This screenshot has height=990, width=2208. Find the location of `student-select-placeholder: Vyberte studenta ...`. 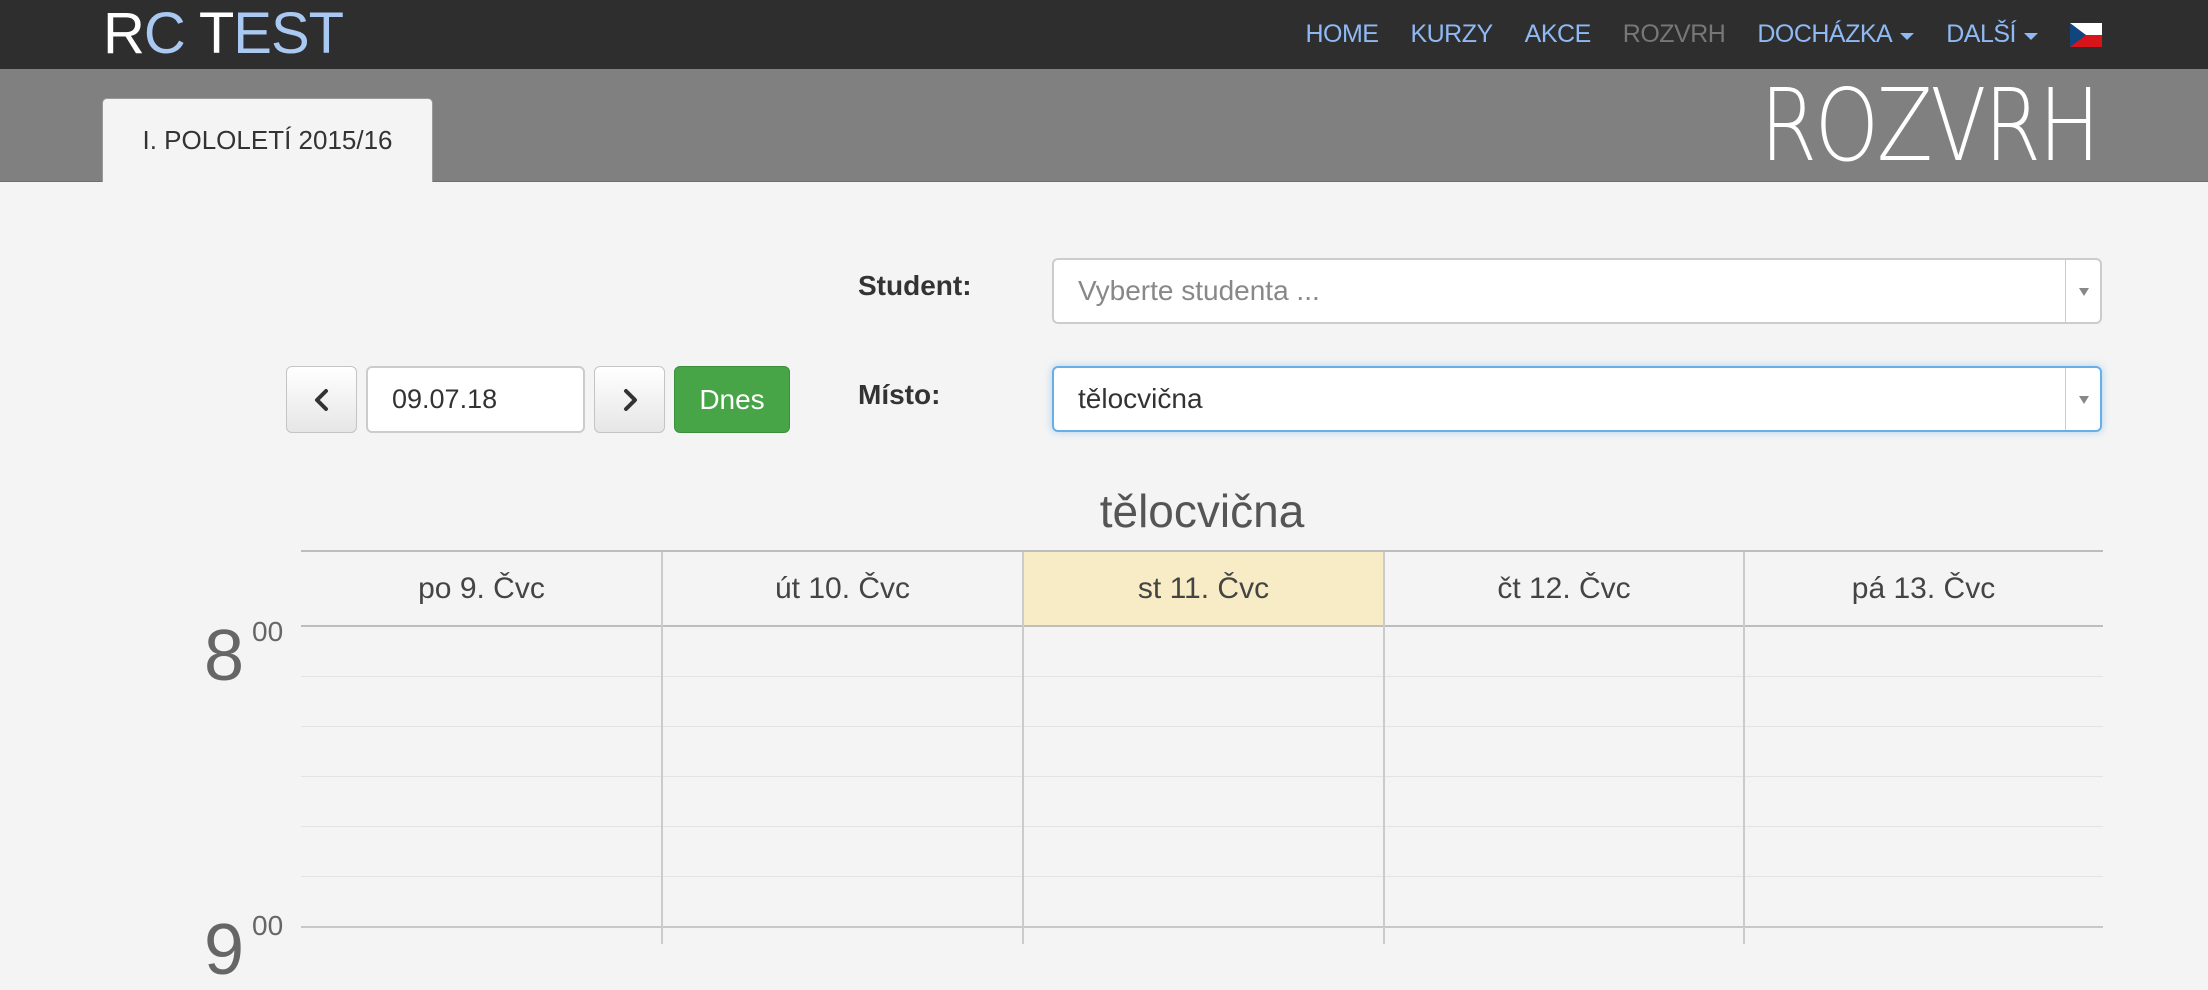

student-select-placeholder: Vyberte studenta ... is located at coordinates (1199, 290).